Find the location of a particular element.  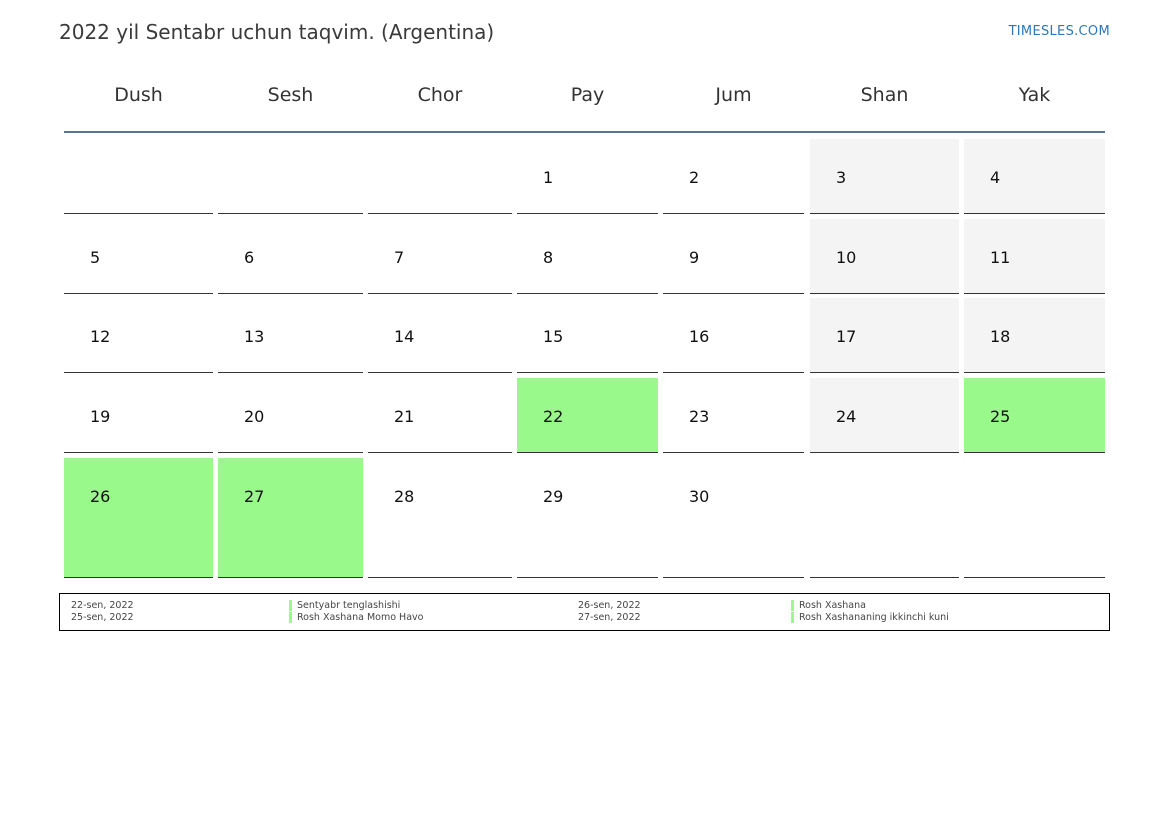

day-cell-2: 2 is located at coordinates (733, 176).